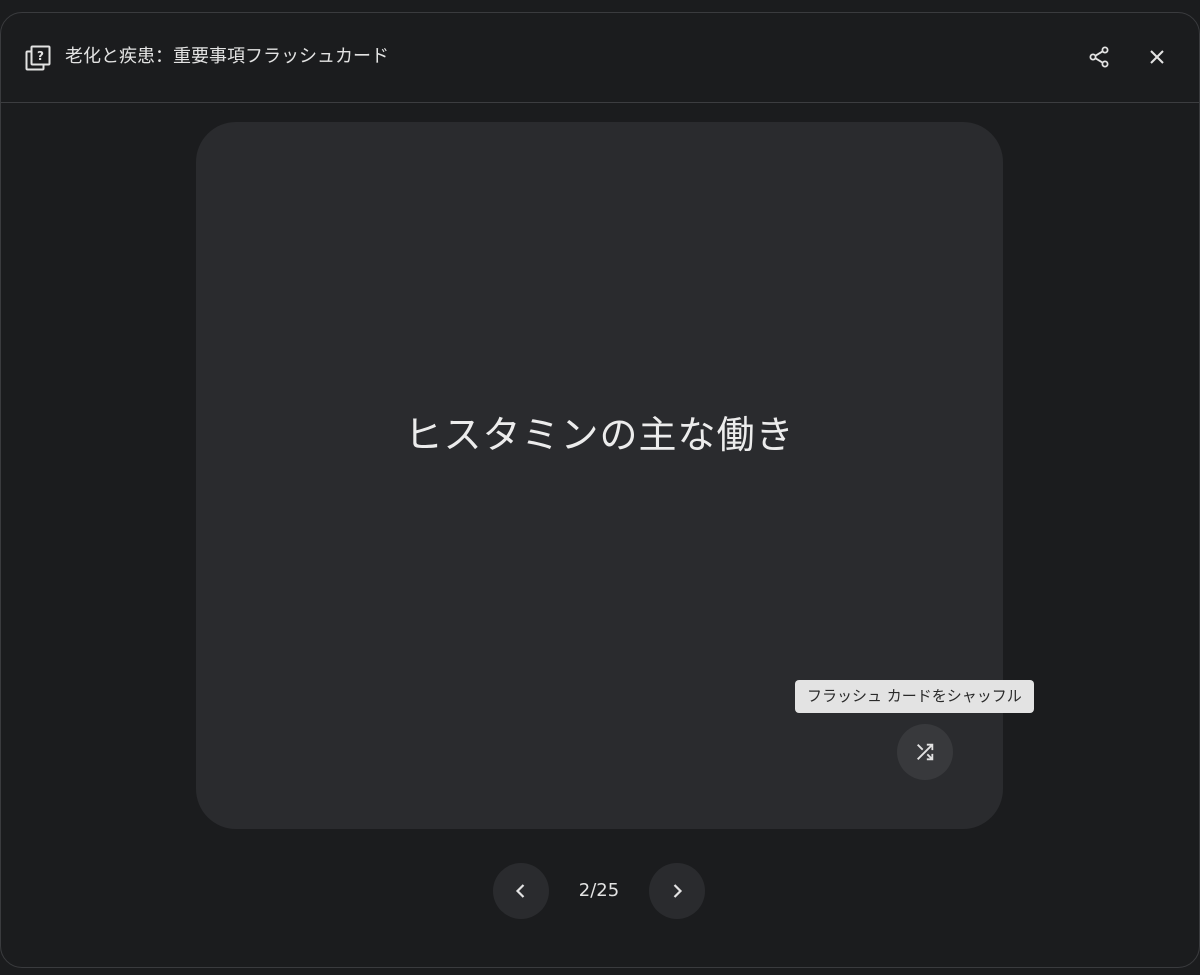 This screenshot has height=975, width=1200. I want to click on share-button, so click(1099, 57).